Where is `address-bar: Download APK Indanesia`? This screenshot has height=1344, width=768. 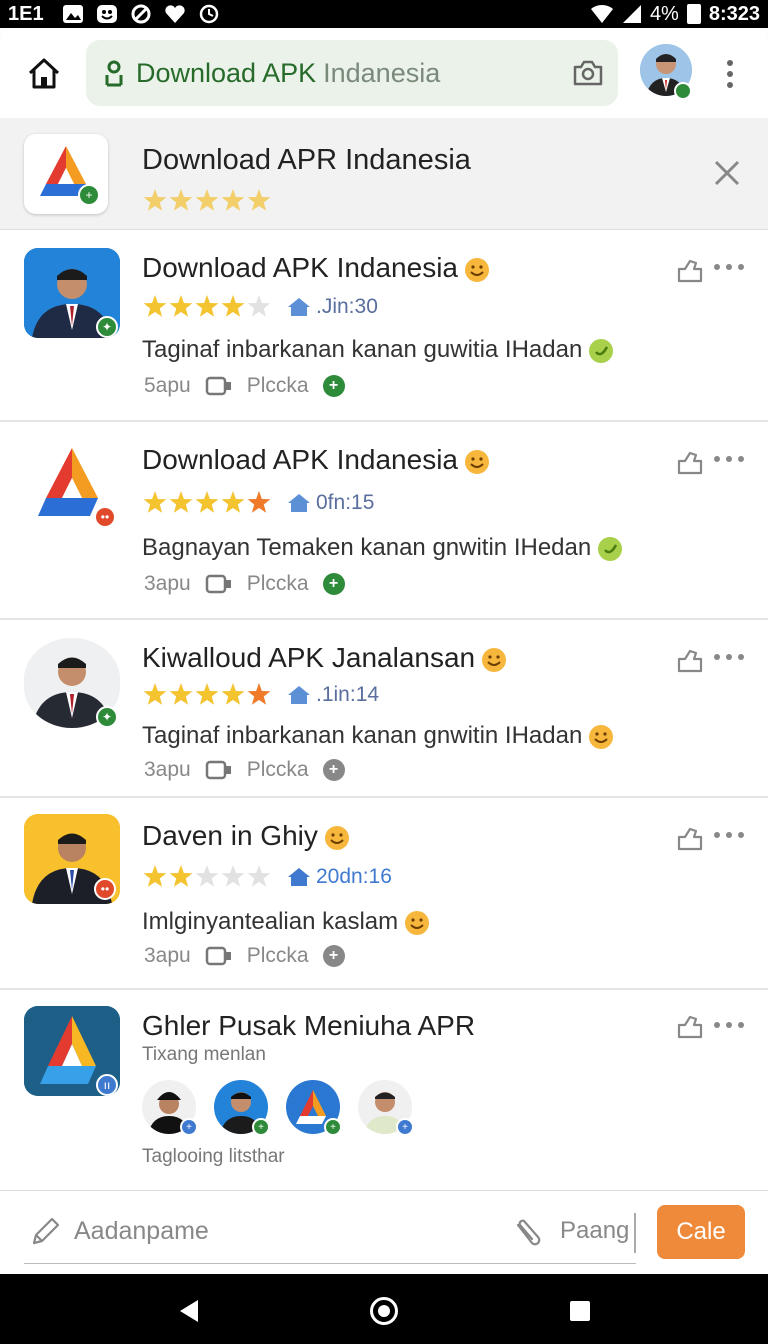
address-bar: Download APK Indanesia is located at coordinates (352, 73).